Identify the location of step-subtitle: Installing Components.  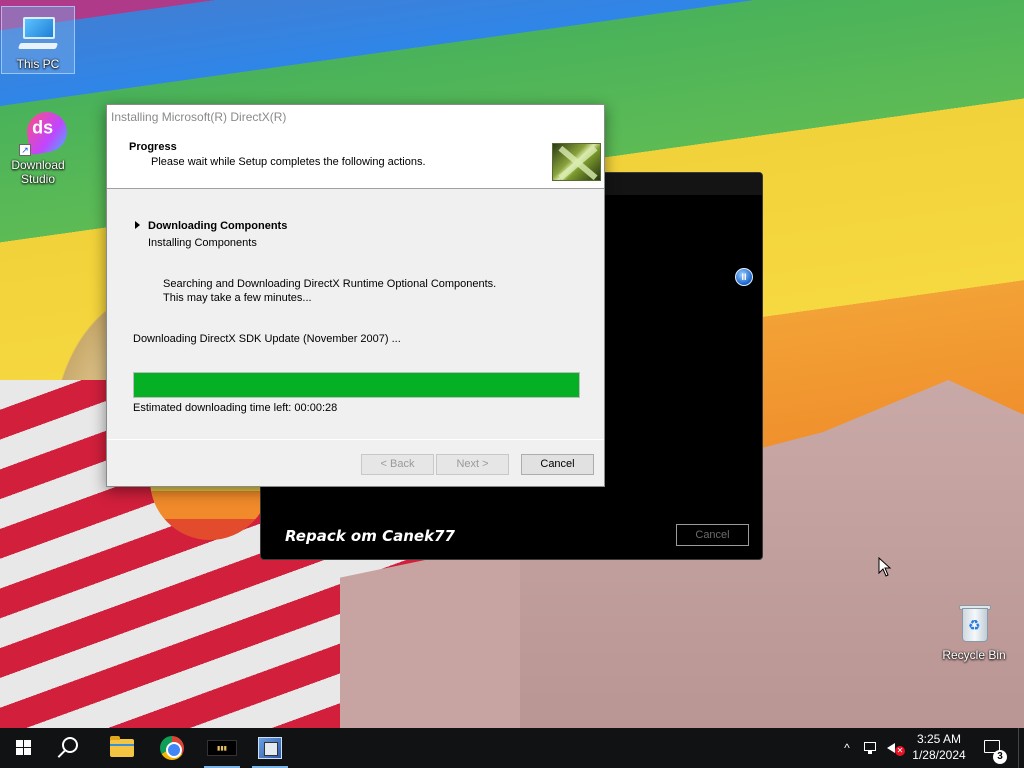
(202, 243).